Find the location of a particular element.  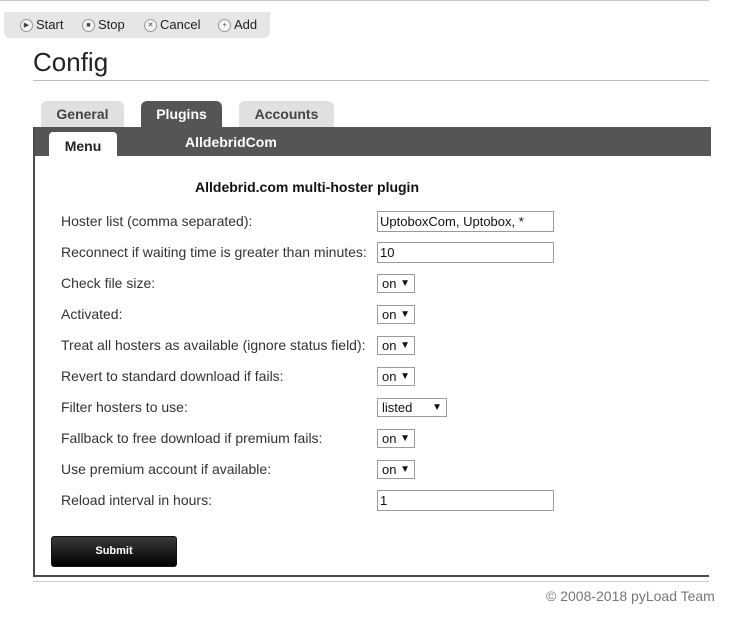

reconnect-input: 10 is located at coordinates (465, 252).